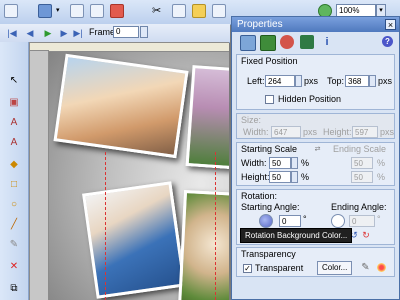 This screenshot has width=400, height=300. I want to click on pen-tool-icon: ✎, so click(14, 245).